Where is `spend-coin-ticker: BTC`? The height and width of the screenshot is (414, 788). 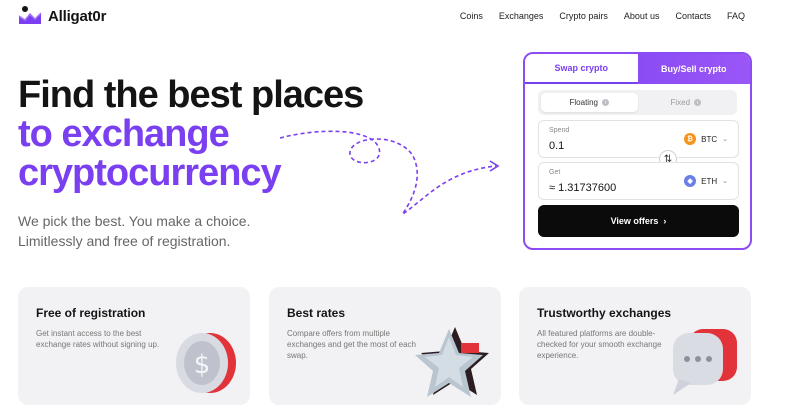 spend-coin-ticker: BTC is located at coordinates (709, 139).